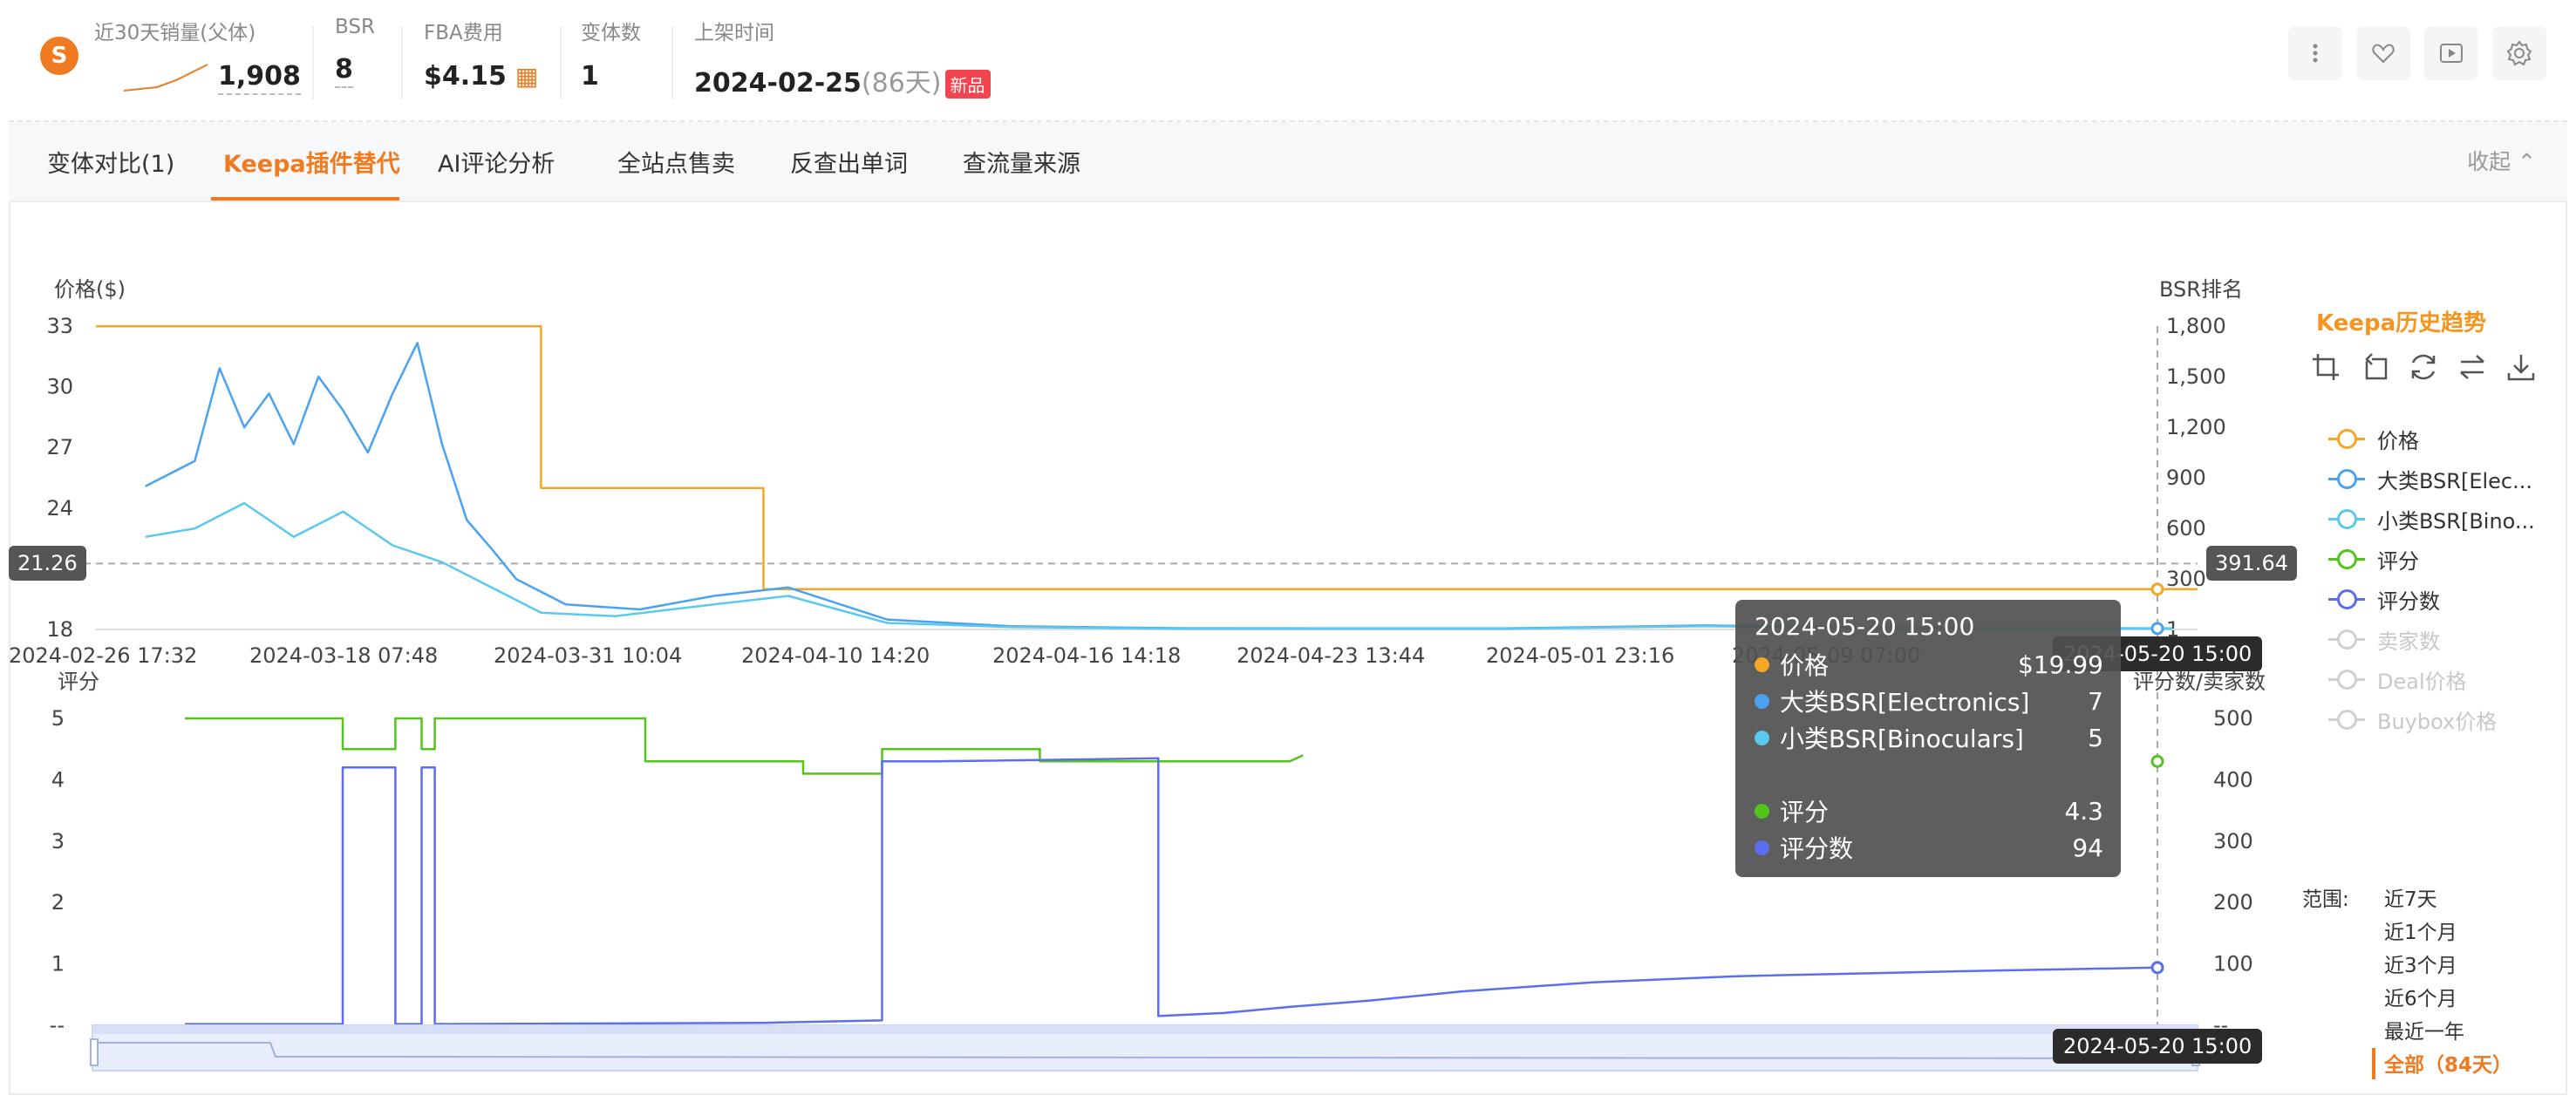  I want to click on crosshair-price-label: 21.26, so click(48, 564).